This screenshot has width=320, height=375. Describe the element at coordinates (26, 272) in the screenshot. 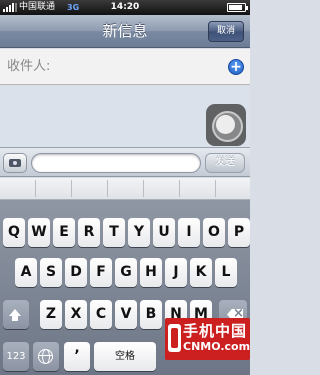

I see `key-a: A` at that location.